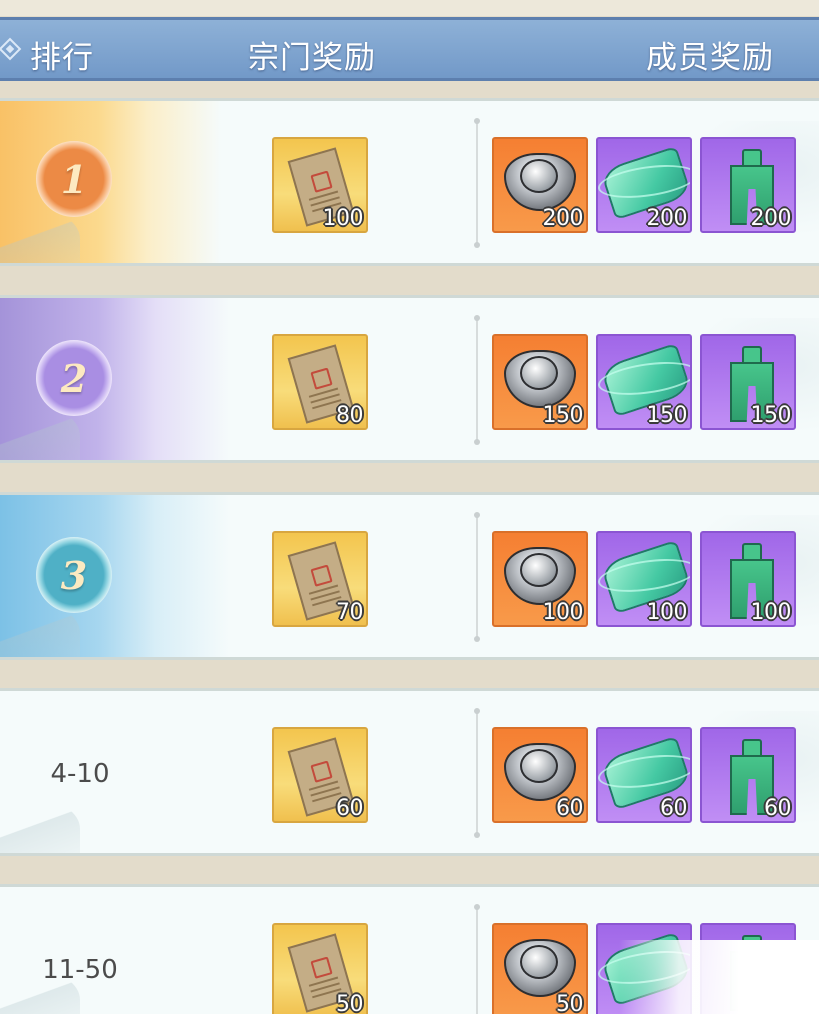  I want to click on member-reward-item: 50, so click(540, 968).